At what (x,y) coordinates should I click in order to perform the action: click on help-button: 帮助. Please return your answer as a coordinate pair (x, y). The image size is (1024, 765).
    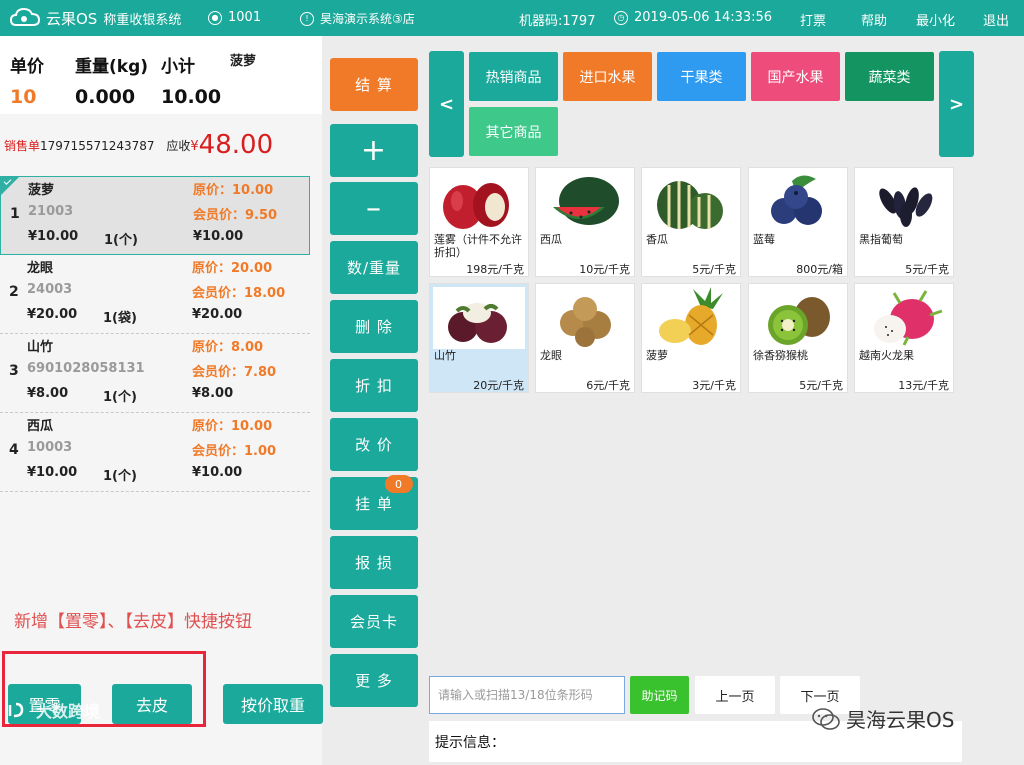
    Looking at the image, I should click on (874, 19).